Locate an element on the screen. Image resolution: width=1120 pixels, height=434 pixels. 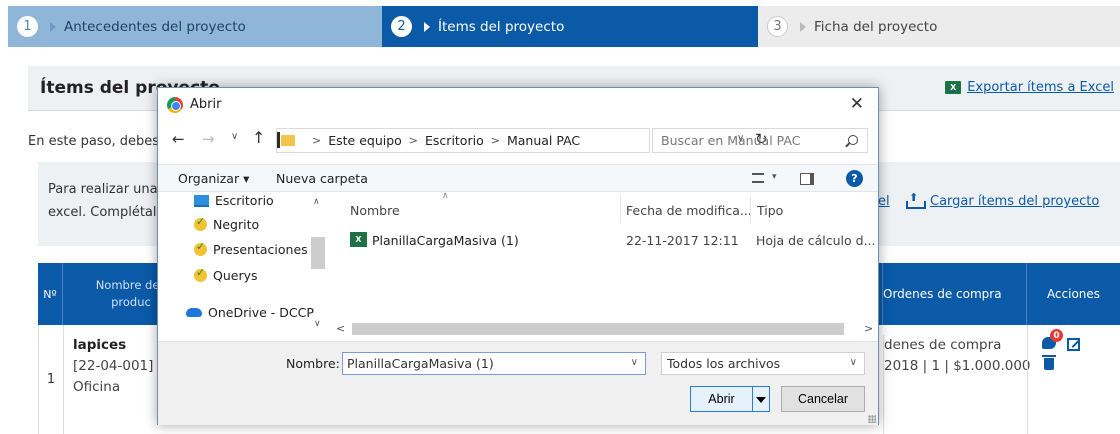
col-header-orders: Ordenes de compra is located at coordinates (954, 294).